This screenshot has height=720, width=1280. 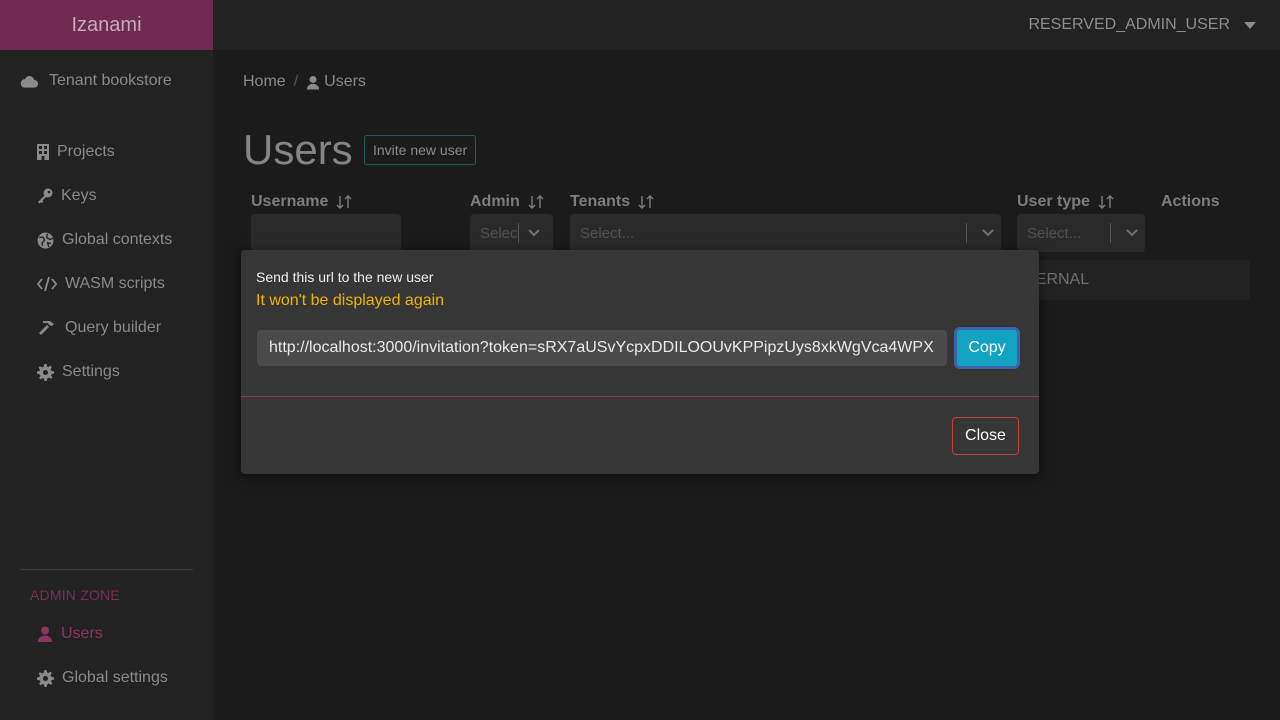 I want to click on modal-title: Send this url to the new user, so click(x=345, y=277).